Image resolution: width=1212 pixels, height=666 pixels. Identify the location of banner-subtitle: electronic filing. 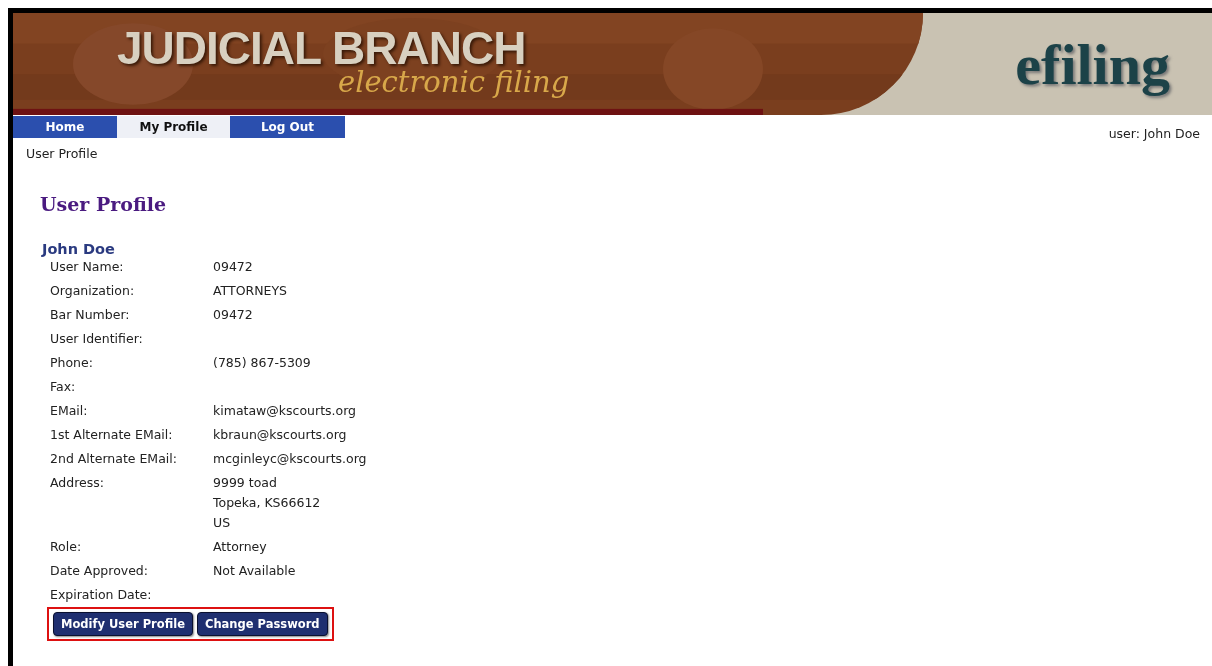
(454, 82).